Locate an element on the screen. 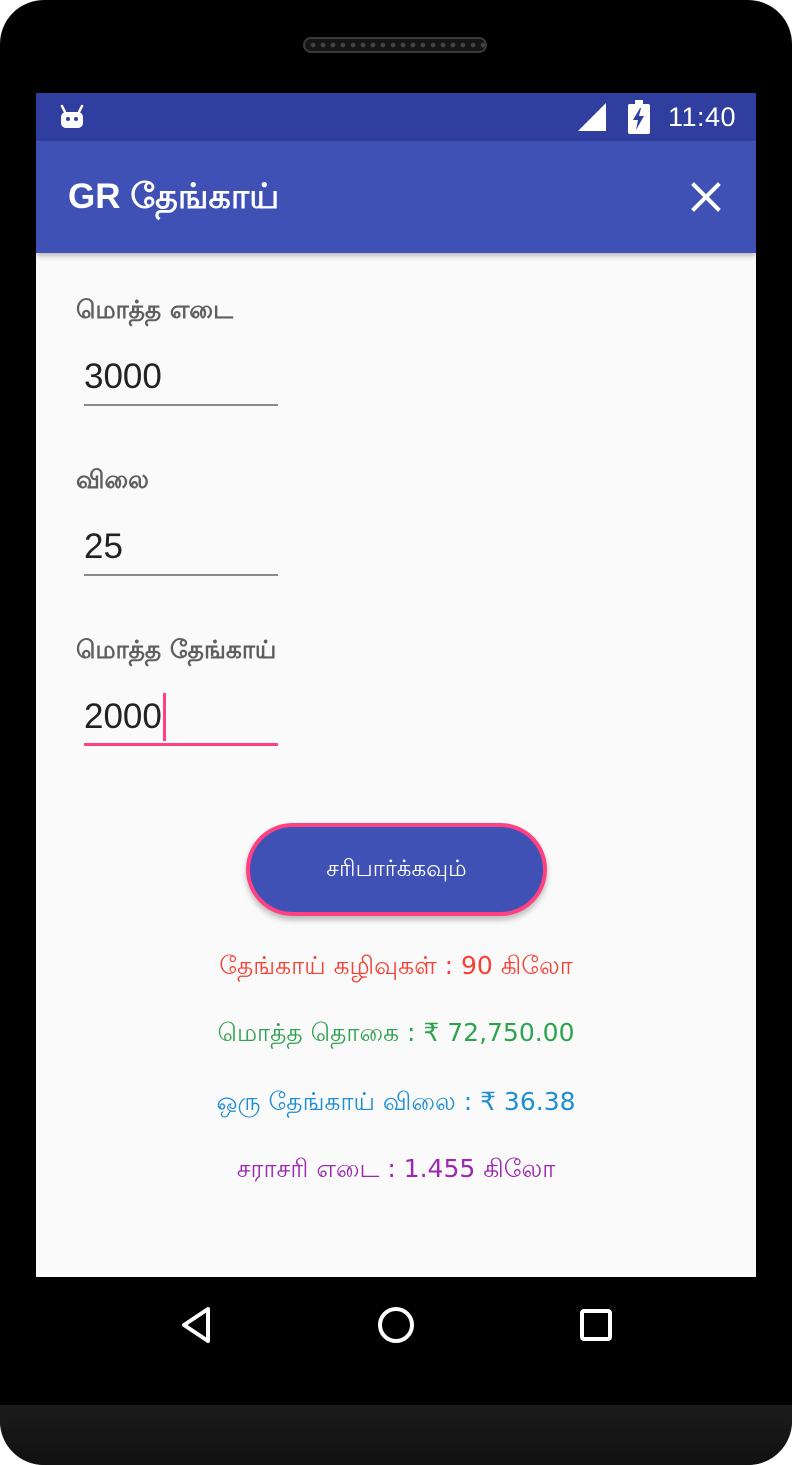 Image resolution: width=792 pixels, height=1465 pixels. home-icon is located at coordinates (396, 1325).